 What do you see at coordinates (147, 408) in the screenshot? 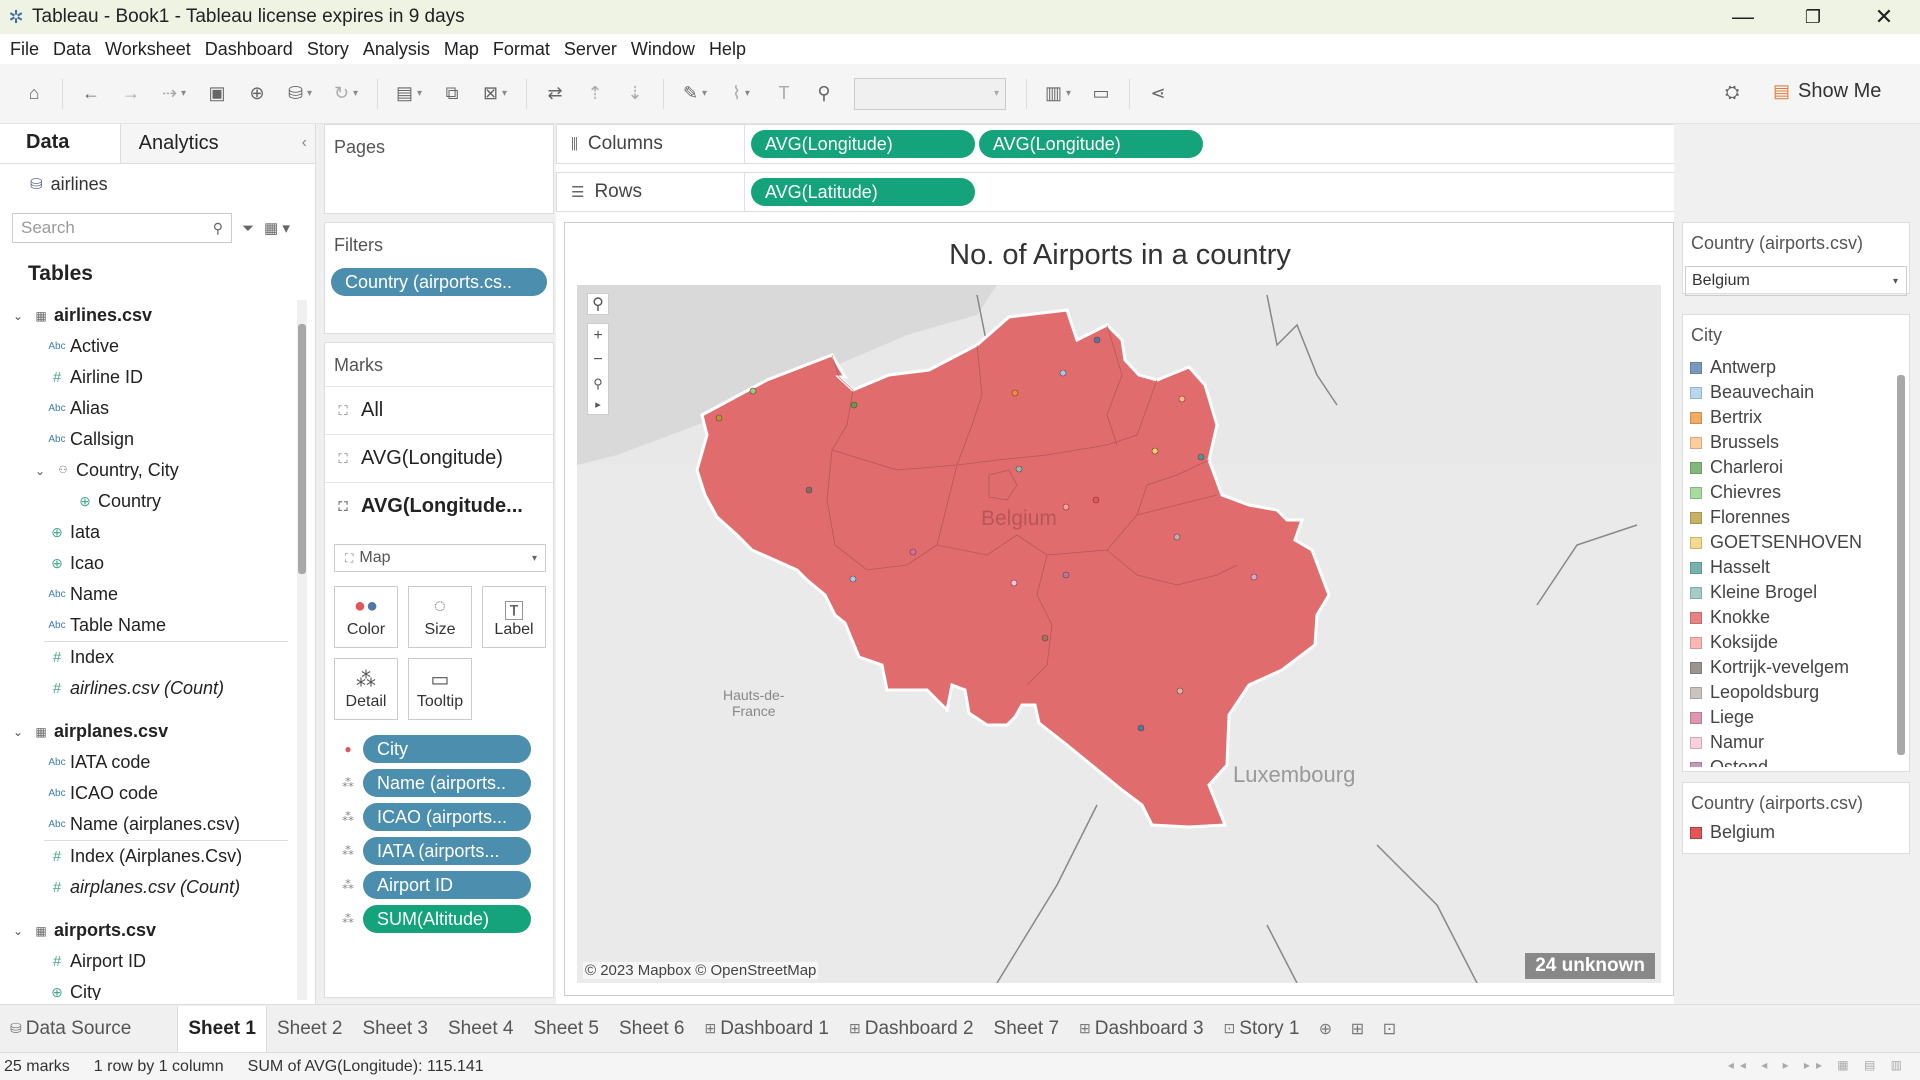
I see `field-item: Abc Alias` at bounding box center [147, 408].